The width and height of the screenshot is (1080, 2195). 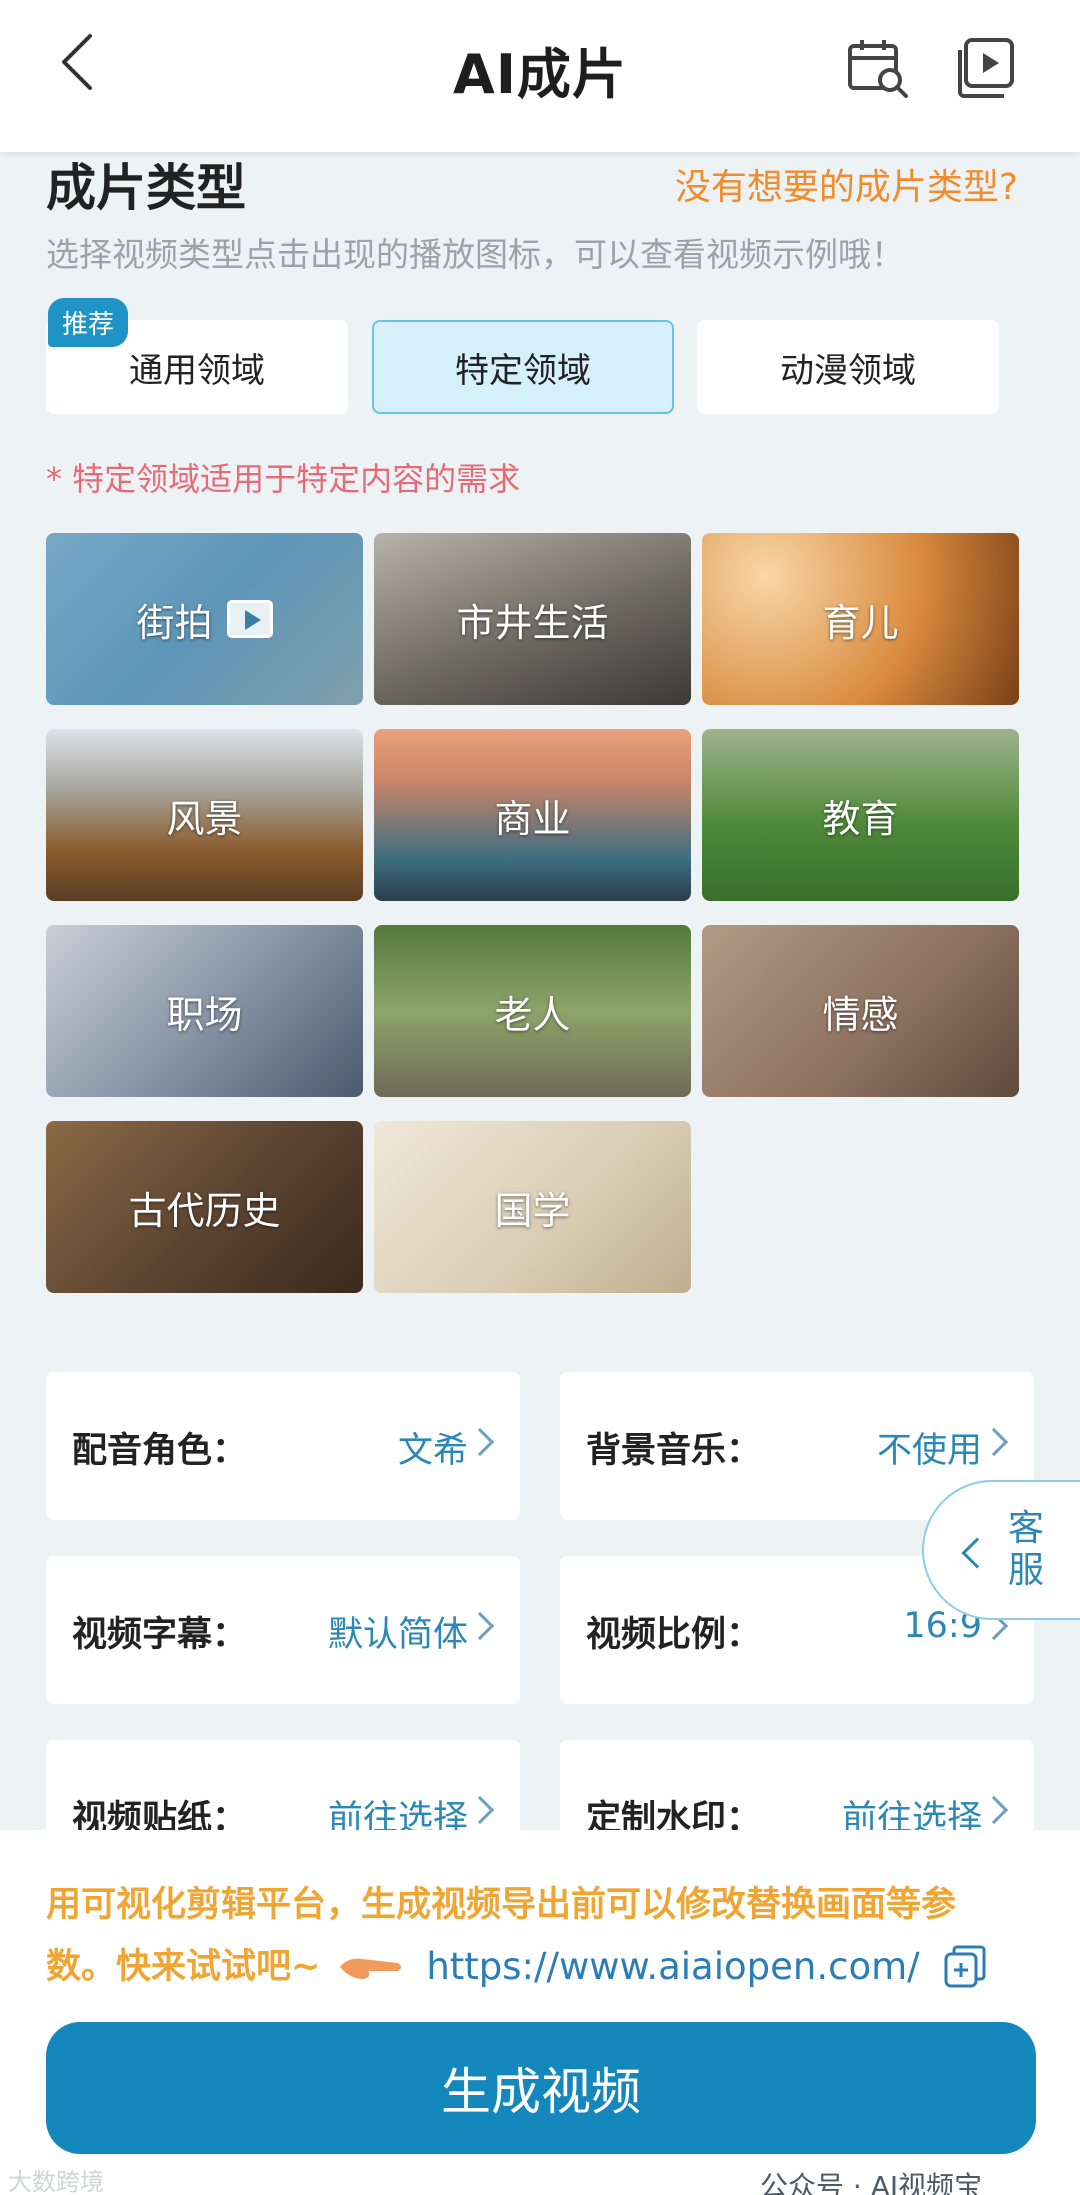 What do you see at coordinates (432, 1451) in the screenshot?
I see `setting-value: 文希` at bounding box center [432, 1451].